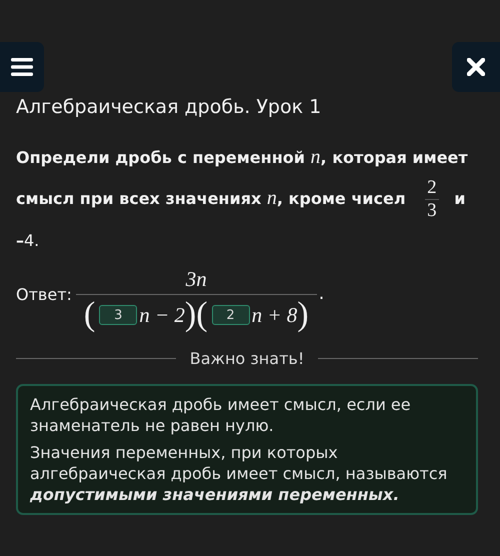  I want to click on expression-text: n − 2, so click(162, 315).